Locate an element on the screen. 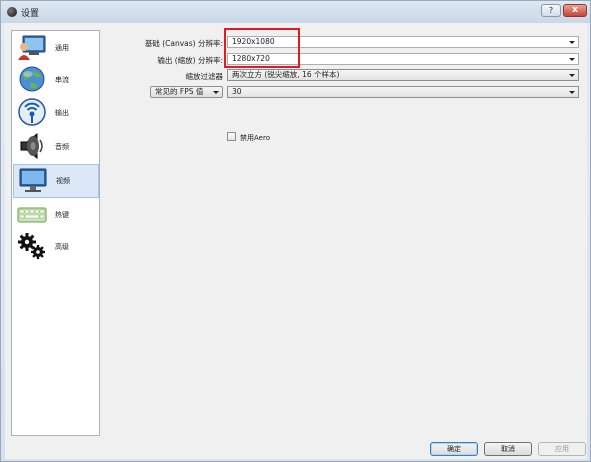  monitor-person-icon is located at coordinates (32, 47).